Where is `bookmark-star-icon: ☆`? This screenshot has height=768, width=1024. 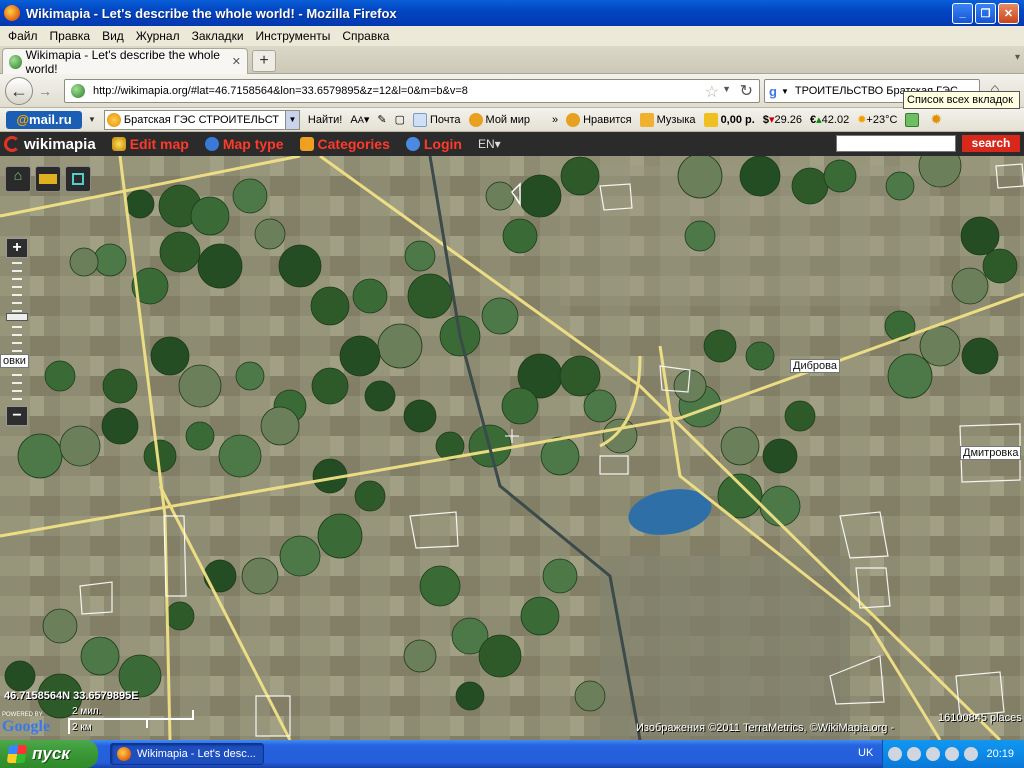 bookmark-star-icon: ☆ is located at coordinates (712, 92).